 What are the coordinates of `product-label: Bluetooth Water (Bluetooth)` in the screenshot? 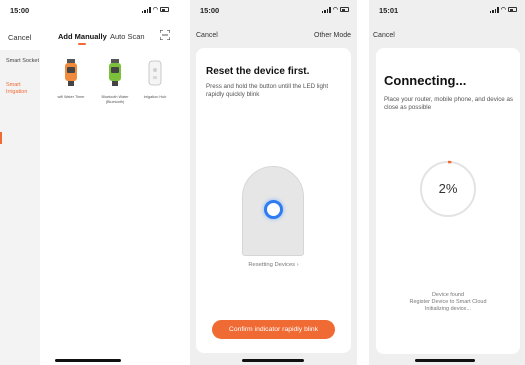 It's located at (115, 99).